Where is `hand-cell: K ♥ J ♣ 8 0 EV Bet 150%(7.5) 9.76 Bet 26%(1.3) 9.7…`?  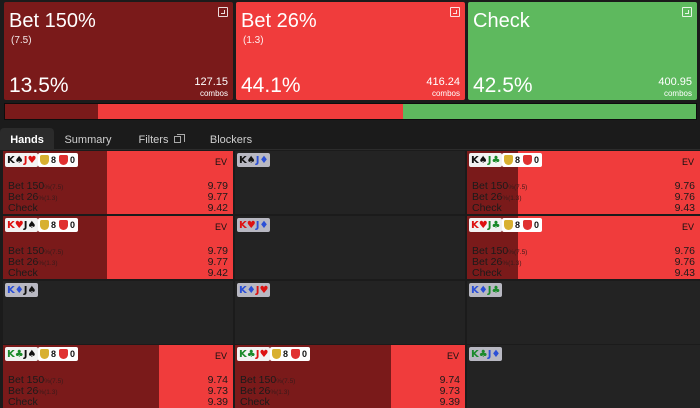 hand-cell: K ♥ J ♣ 8 0 EV Bet 150%(7.5) 9.76 Bet 26%(1.3) 9.7… is located at coordinates (583, 247).